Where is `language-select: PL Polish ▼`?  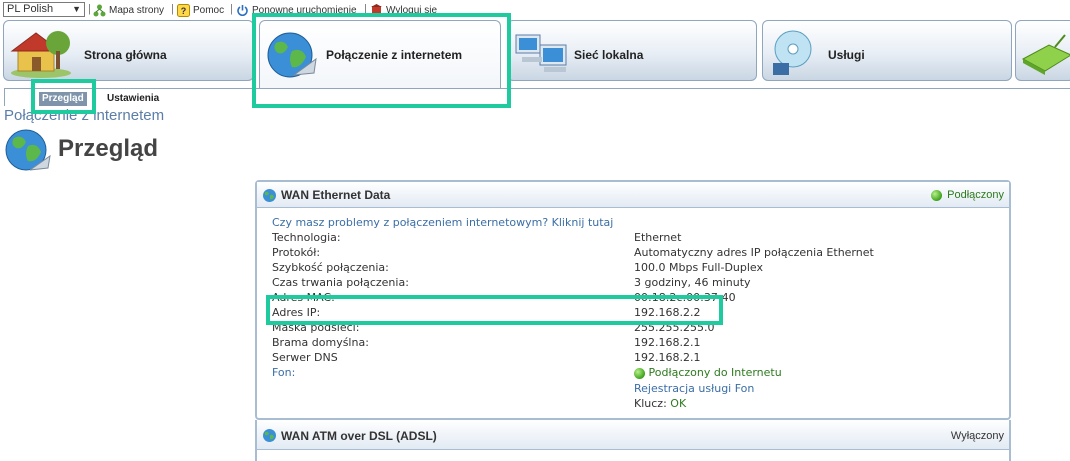
language-select: PL Polish ▼ is located at coordinates (44, 9).